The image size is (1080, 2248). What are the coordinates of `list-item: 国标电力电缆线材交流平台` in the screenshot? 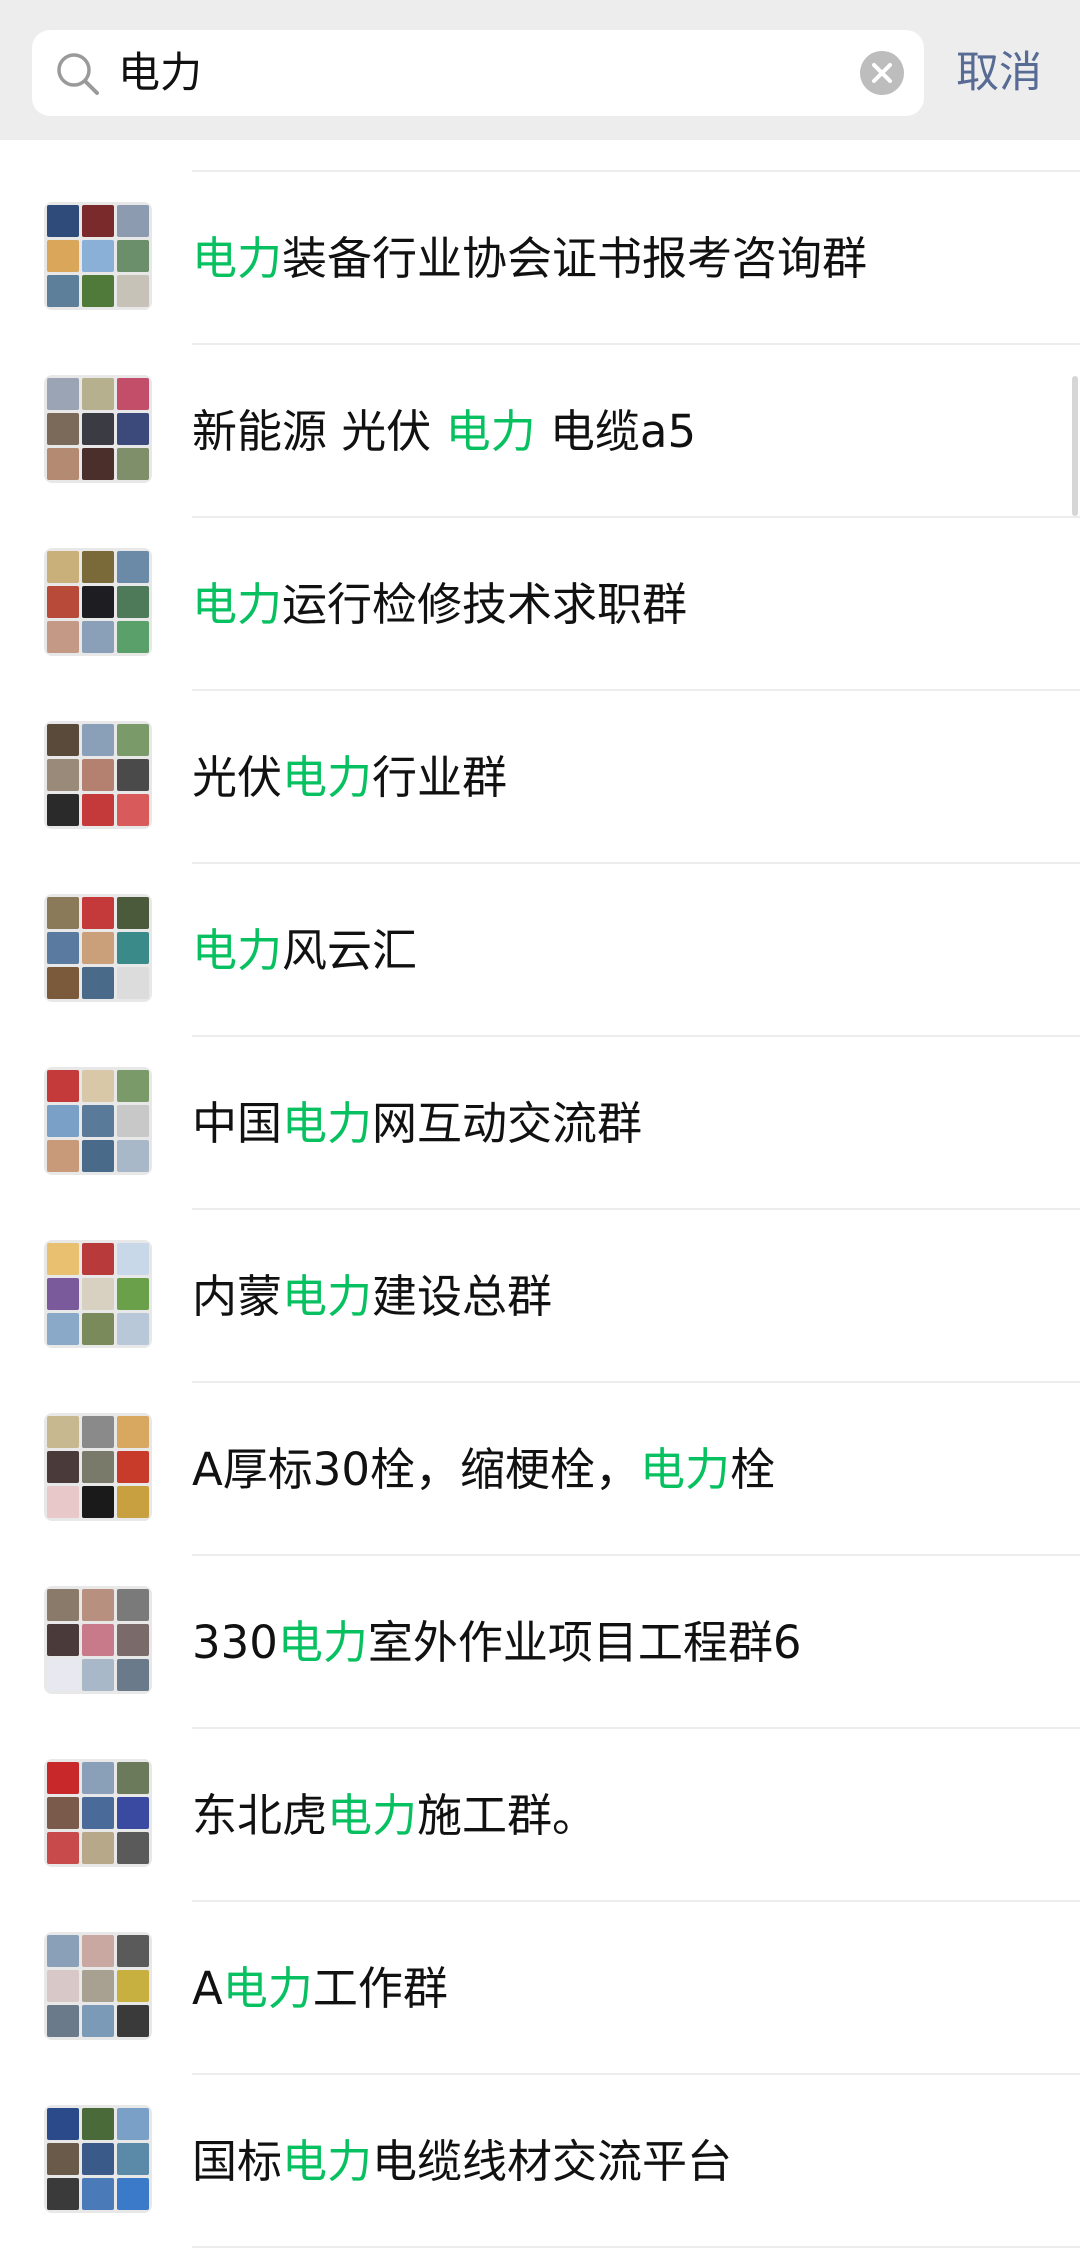 It's located at (540, 2161).